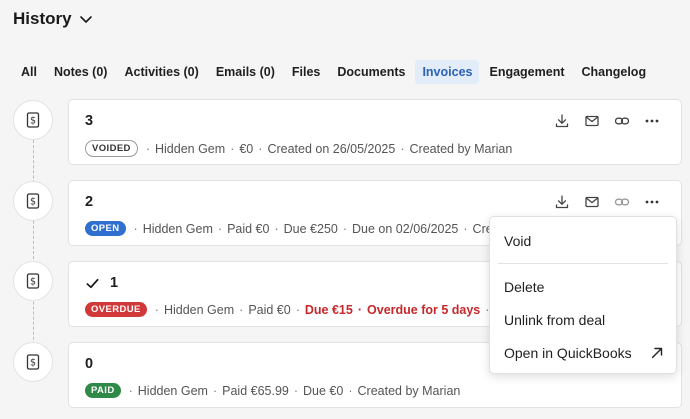 Image resolution: width=690 pixels, height=419 pixels. Describe the element at coordinates (323, 390) in the screenshot. I see `due-amount: Due €0` at that location.